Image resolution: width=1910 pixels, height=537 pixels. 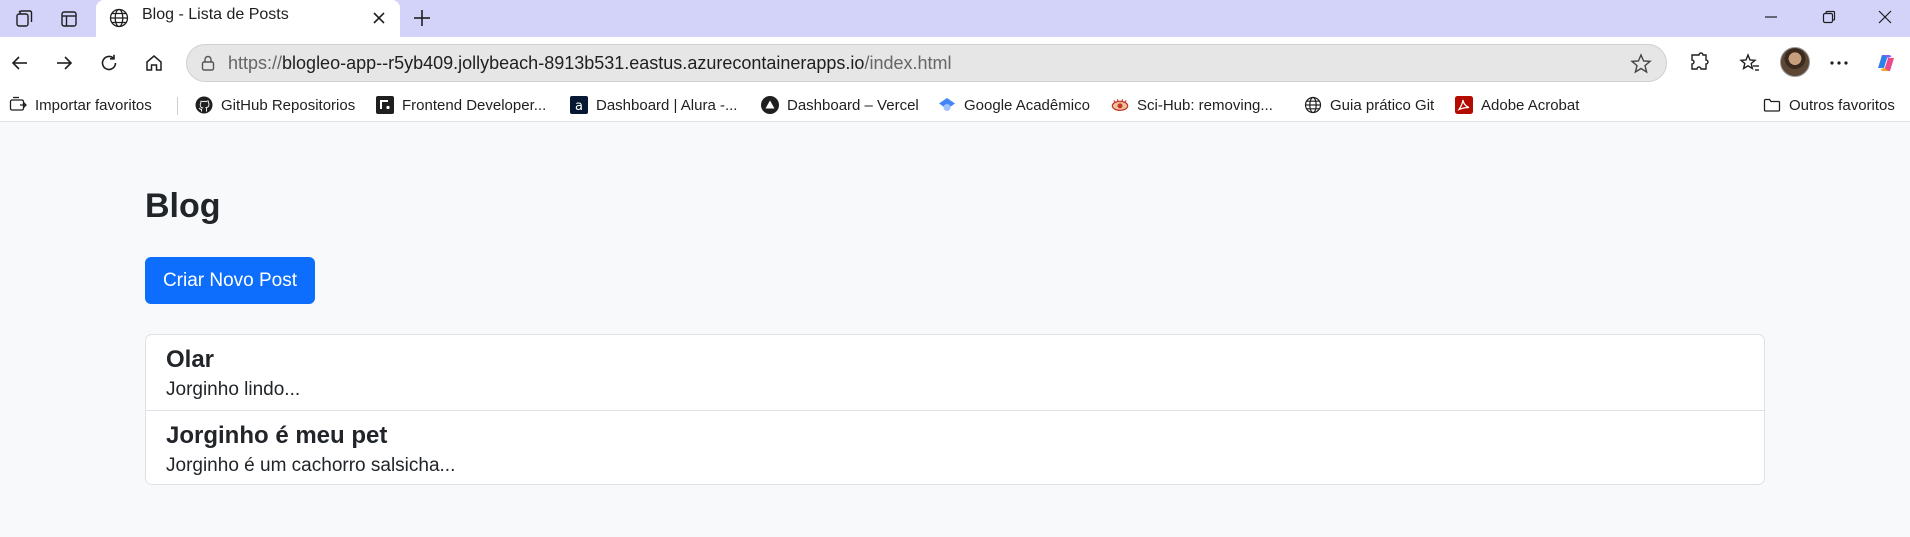 I want to click on bookmark-github: GitHub Repositorios, so click(x=275, y=105).